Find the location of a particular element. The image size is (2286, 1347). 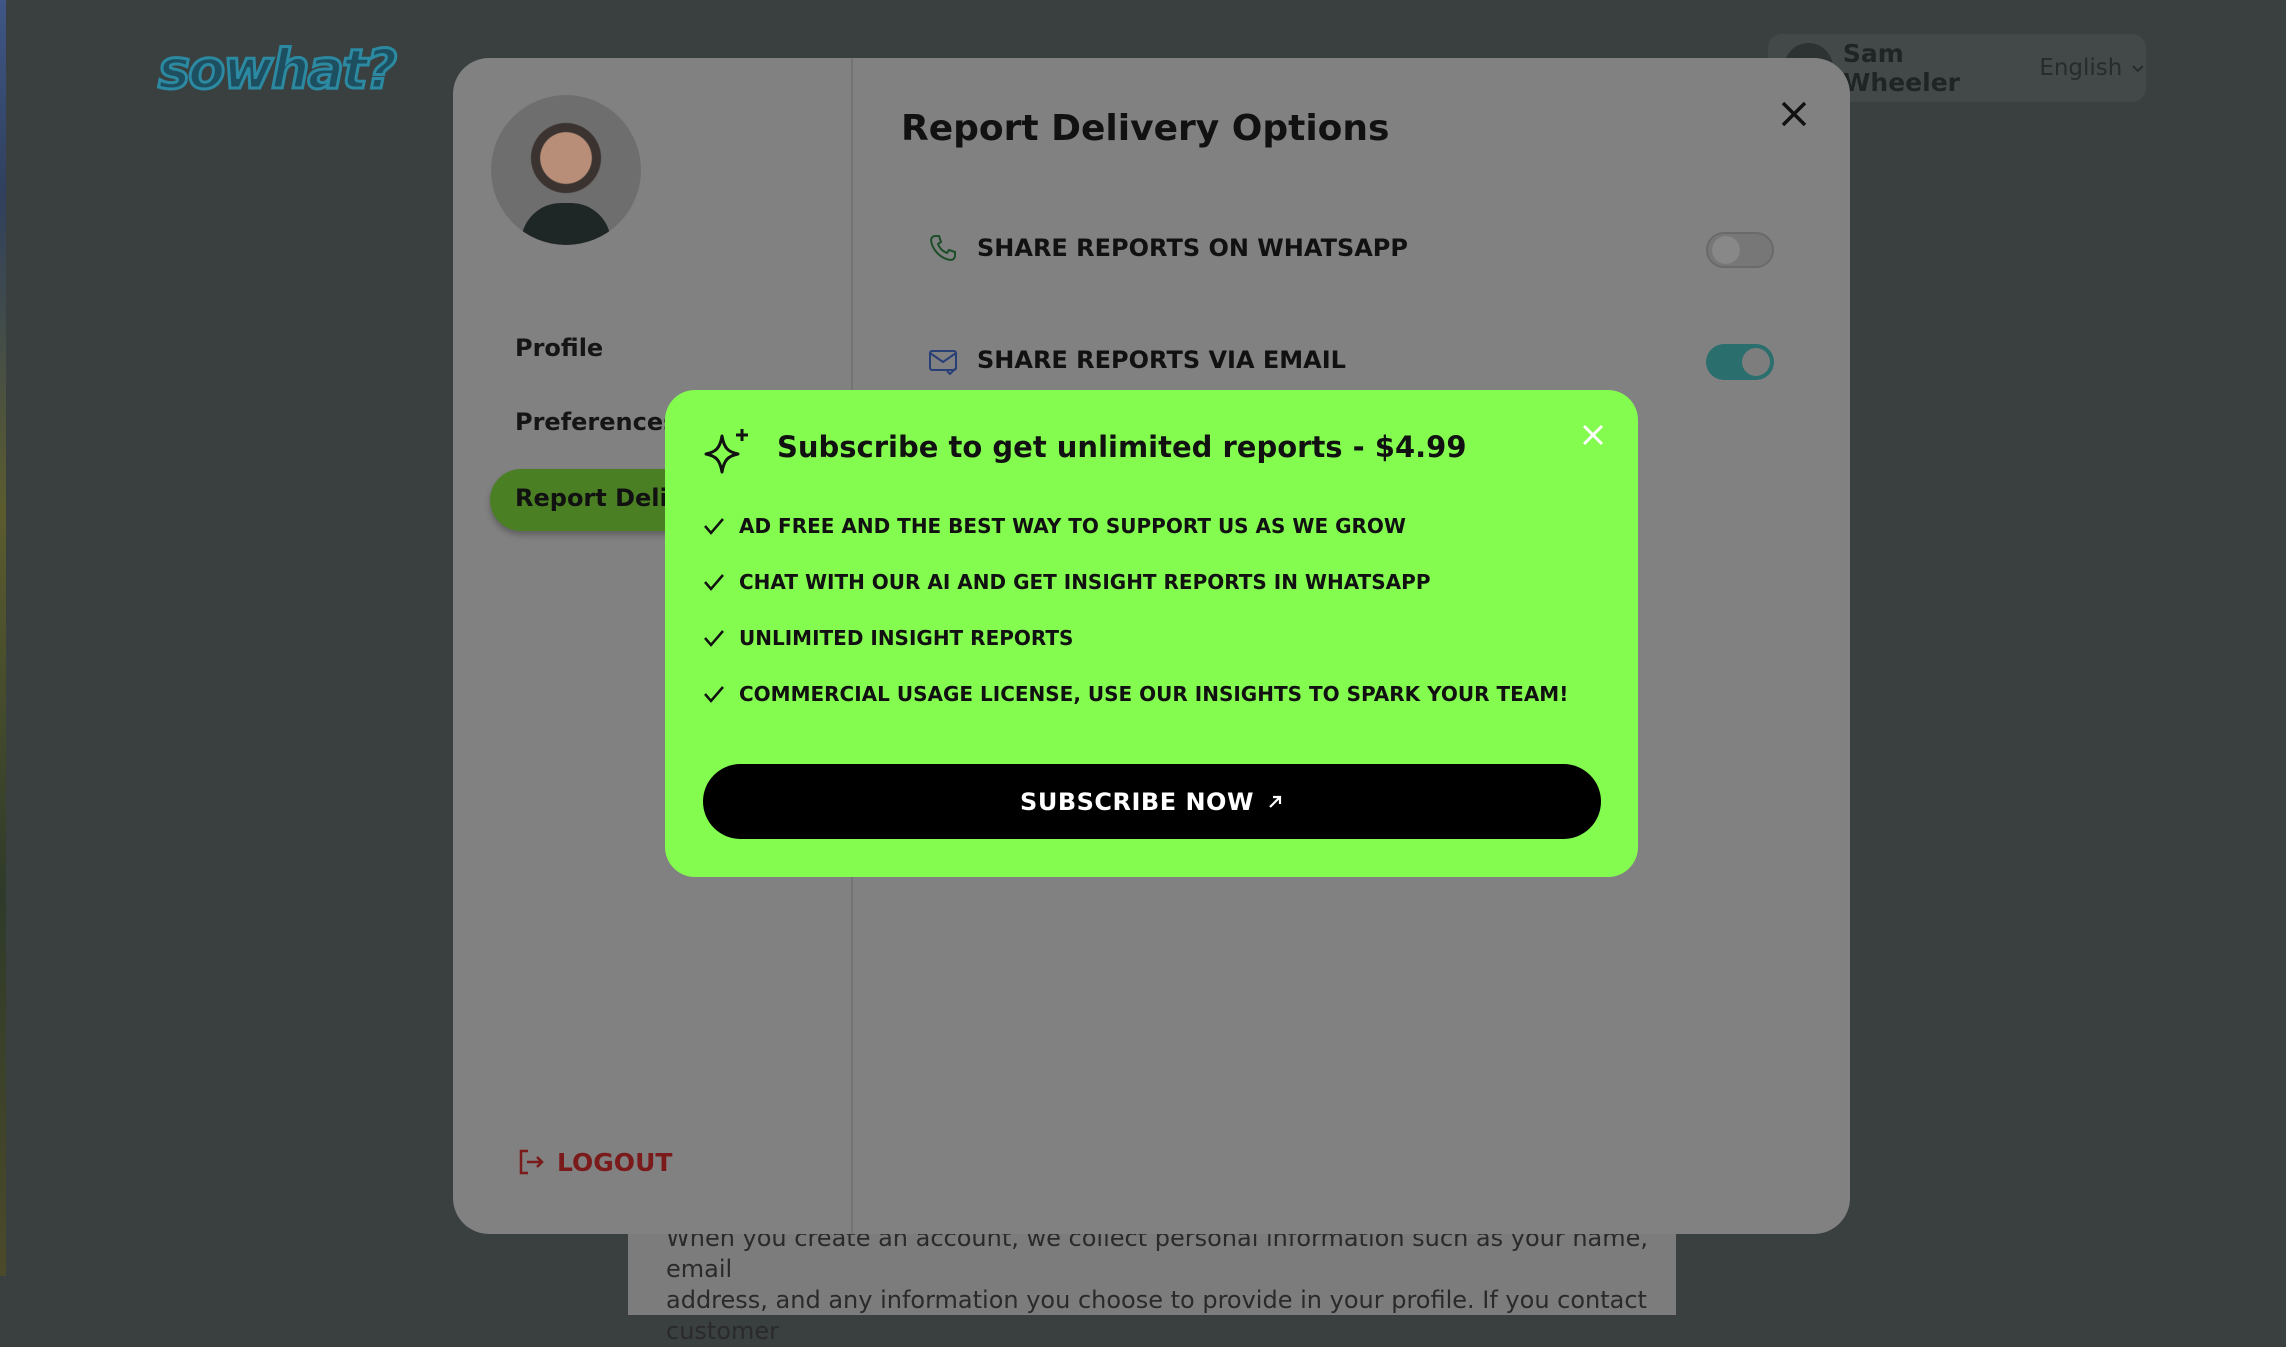

feature-item: UNLIMITED INSIGHT REPORTS is located at coordinates (888, 638).